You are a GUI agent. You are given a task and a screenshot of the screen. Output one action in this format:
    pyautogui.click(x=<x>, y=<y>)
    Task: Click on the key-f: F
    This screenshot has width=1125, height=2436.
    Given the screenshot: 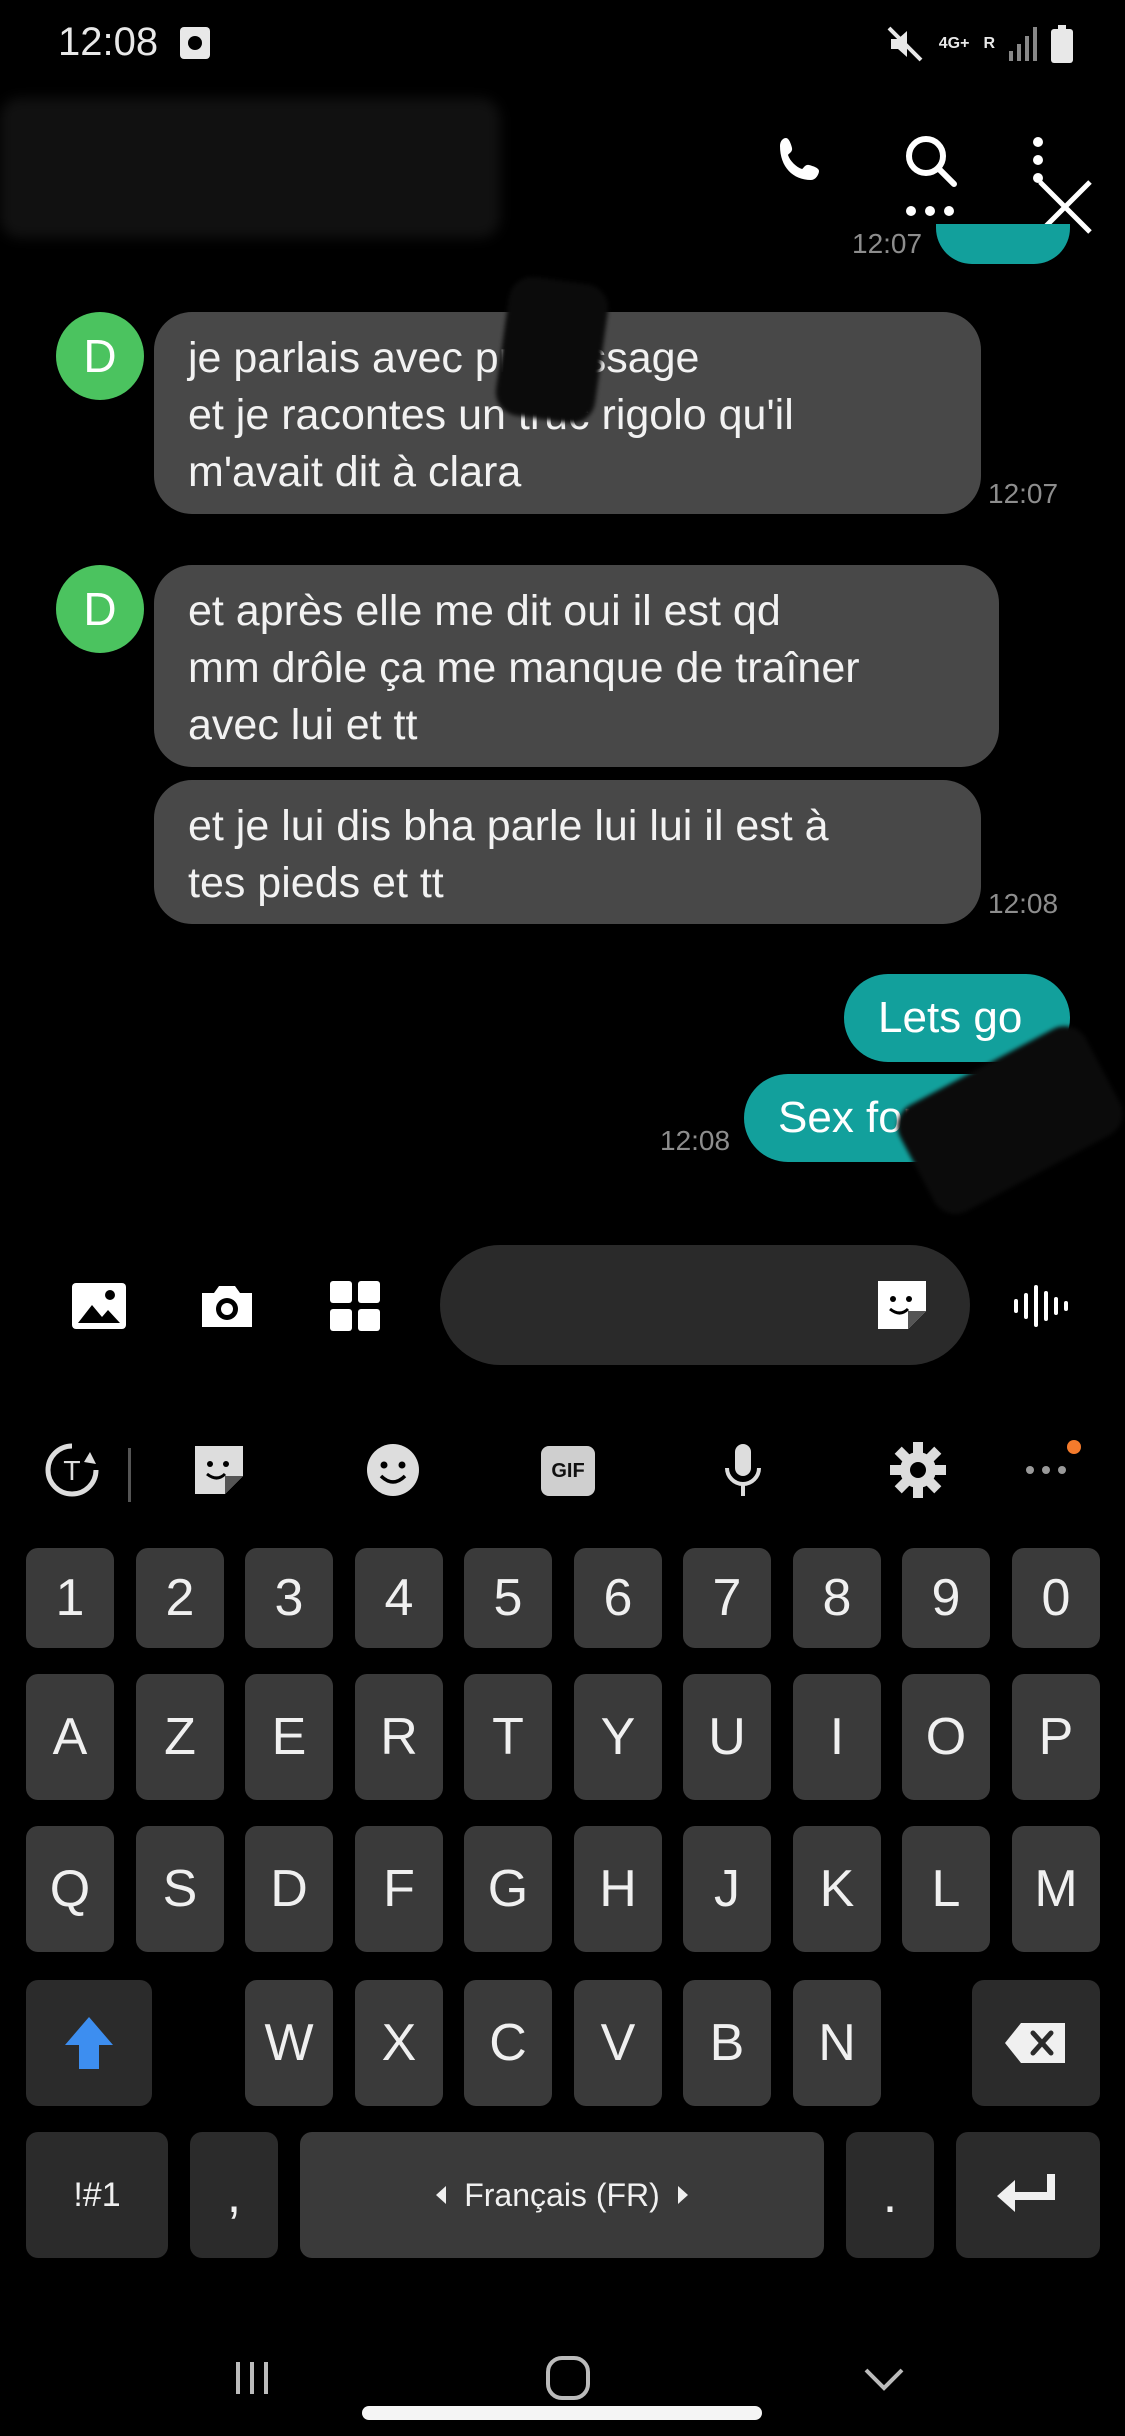 What is the action you would take?
    pyautogui.click(x=399, y=1889)
    